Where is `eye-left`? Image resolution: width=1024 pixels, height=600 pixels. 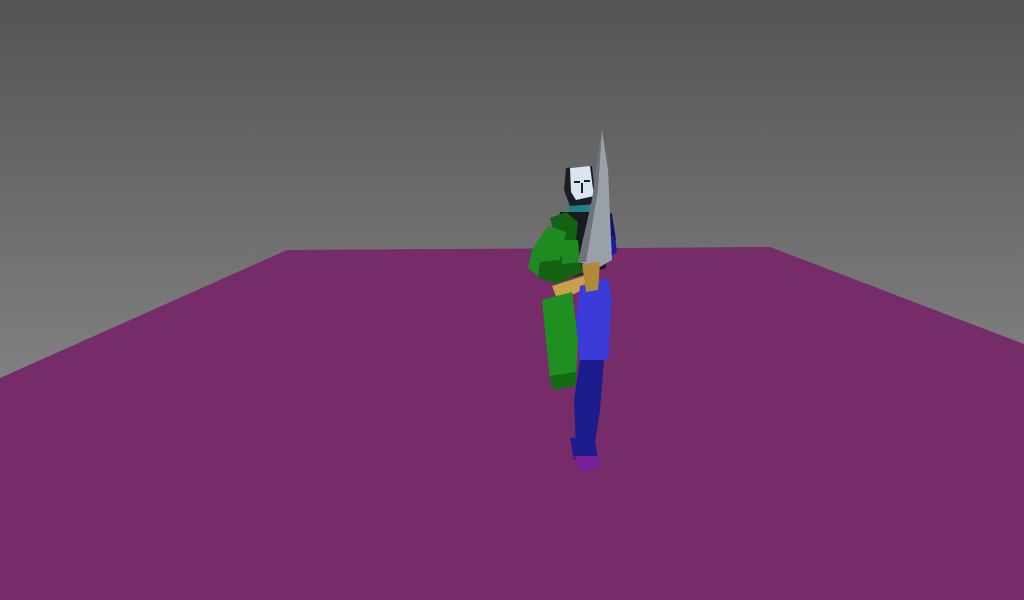 eye-left is located at coordinates (577, 182).